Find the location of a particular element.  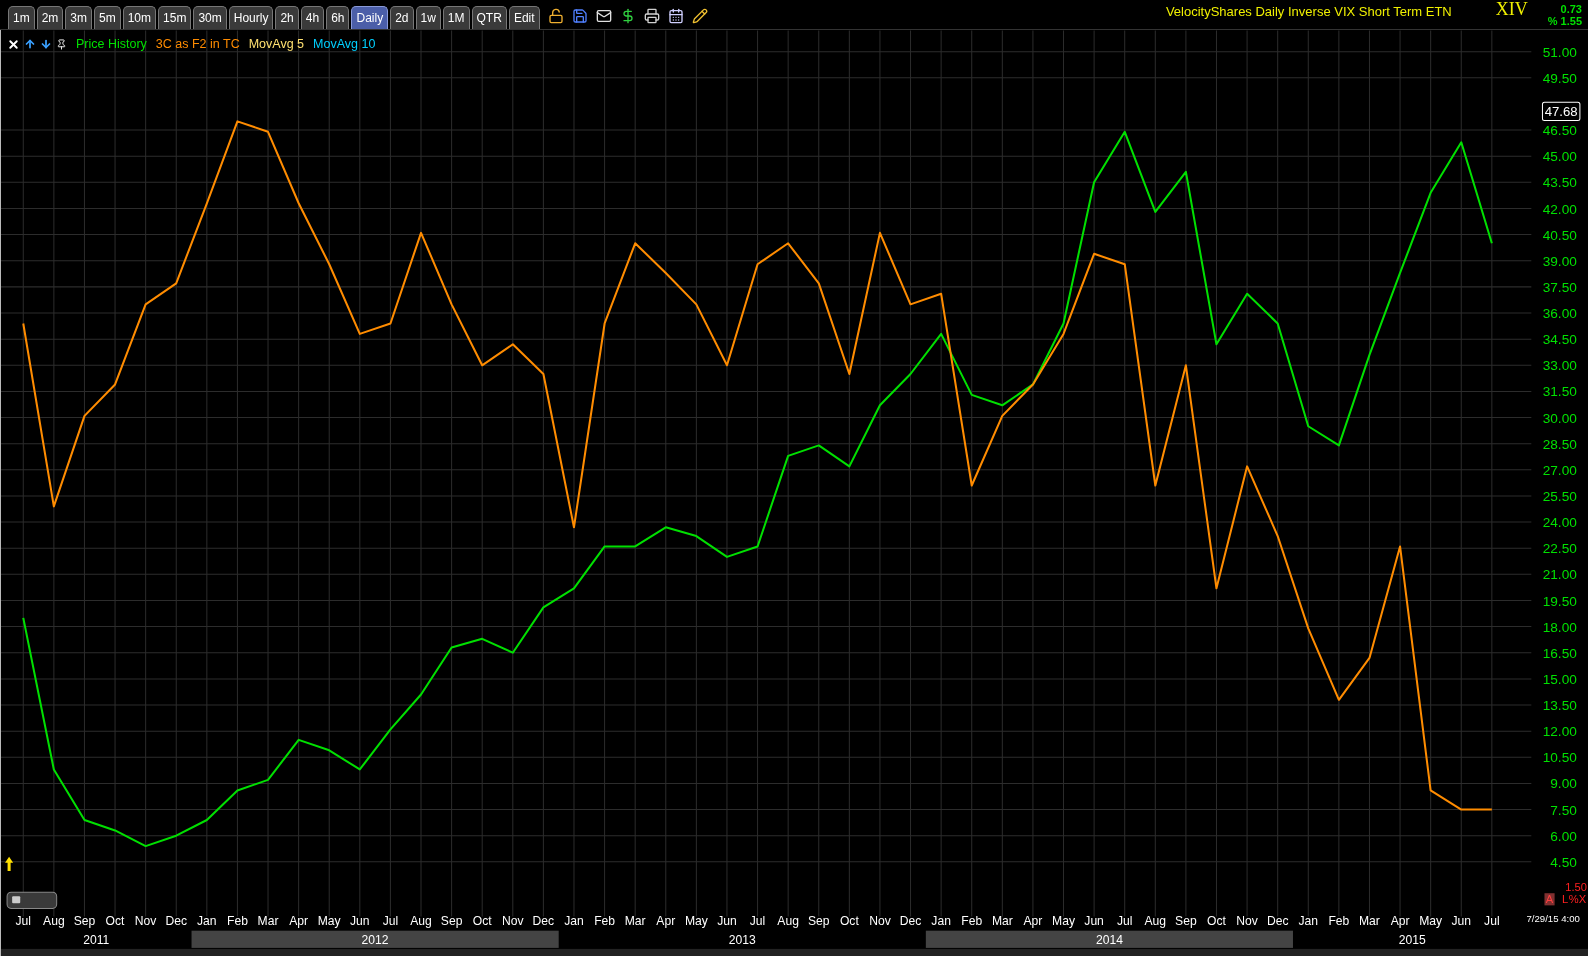

interval-tab: Daily is located at coordinates (370, 17).